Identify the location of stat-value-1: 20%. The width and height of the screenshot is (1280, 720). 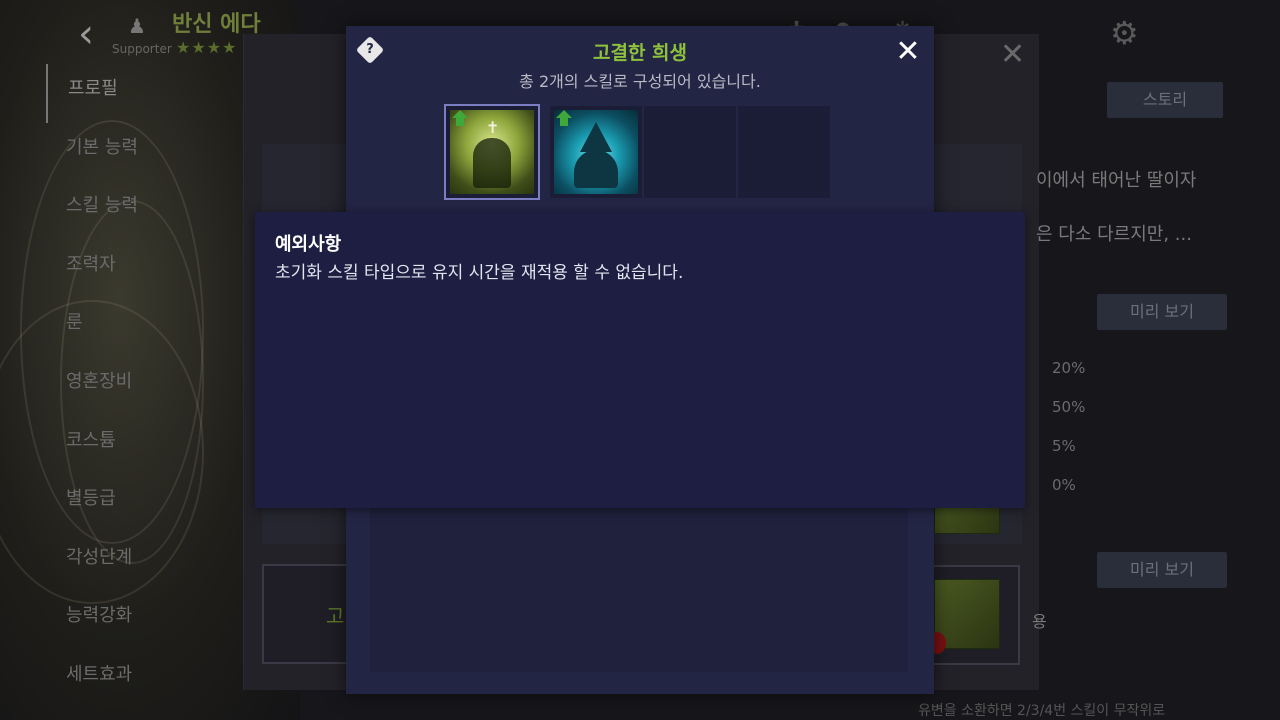
(1069, 368).